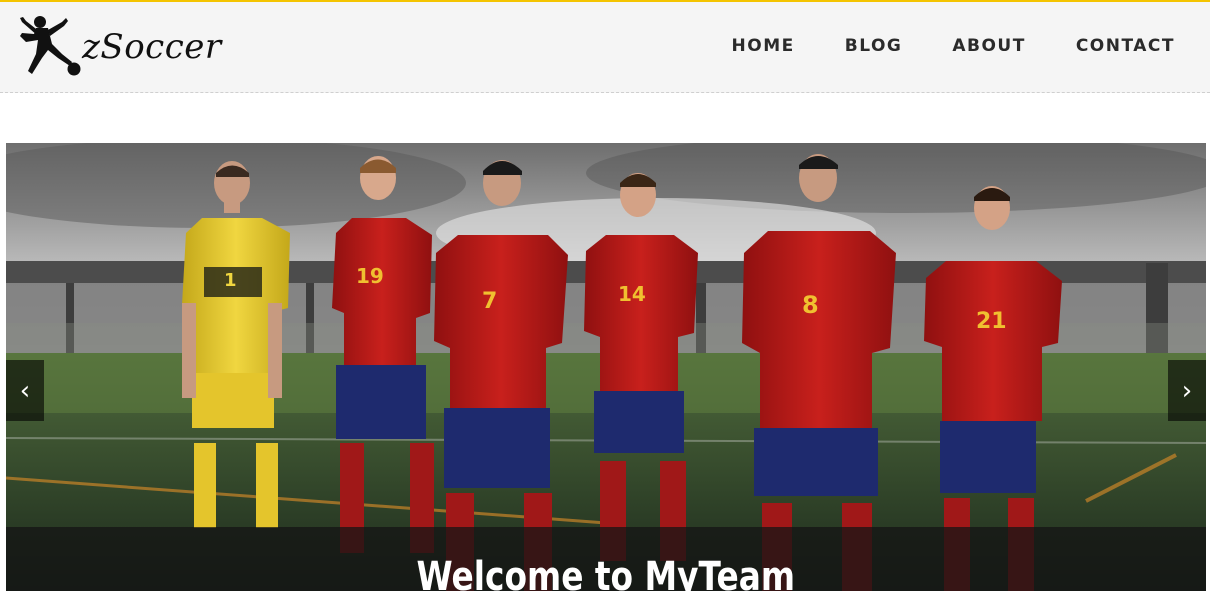 This screenshot has height=591, width=1210. What do you see at coordinates (230, 280) in the screenshot?
I see `svg-text: 1` at bounding box center [230, 280].